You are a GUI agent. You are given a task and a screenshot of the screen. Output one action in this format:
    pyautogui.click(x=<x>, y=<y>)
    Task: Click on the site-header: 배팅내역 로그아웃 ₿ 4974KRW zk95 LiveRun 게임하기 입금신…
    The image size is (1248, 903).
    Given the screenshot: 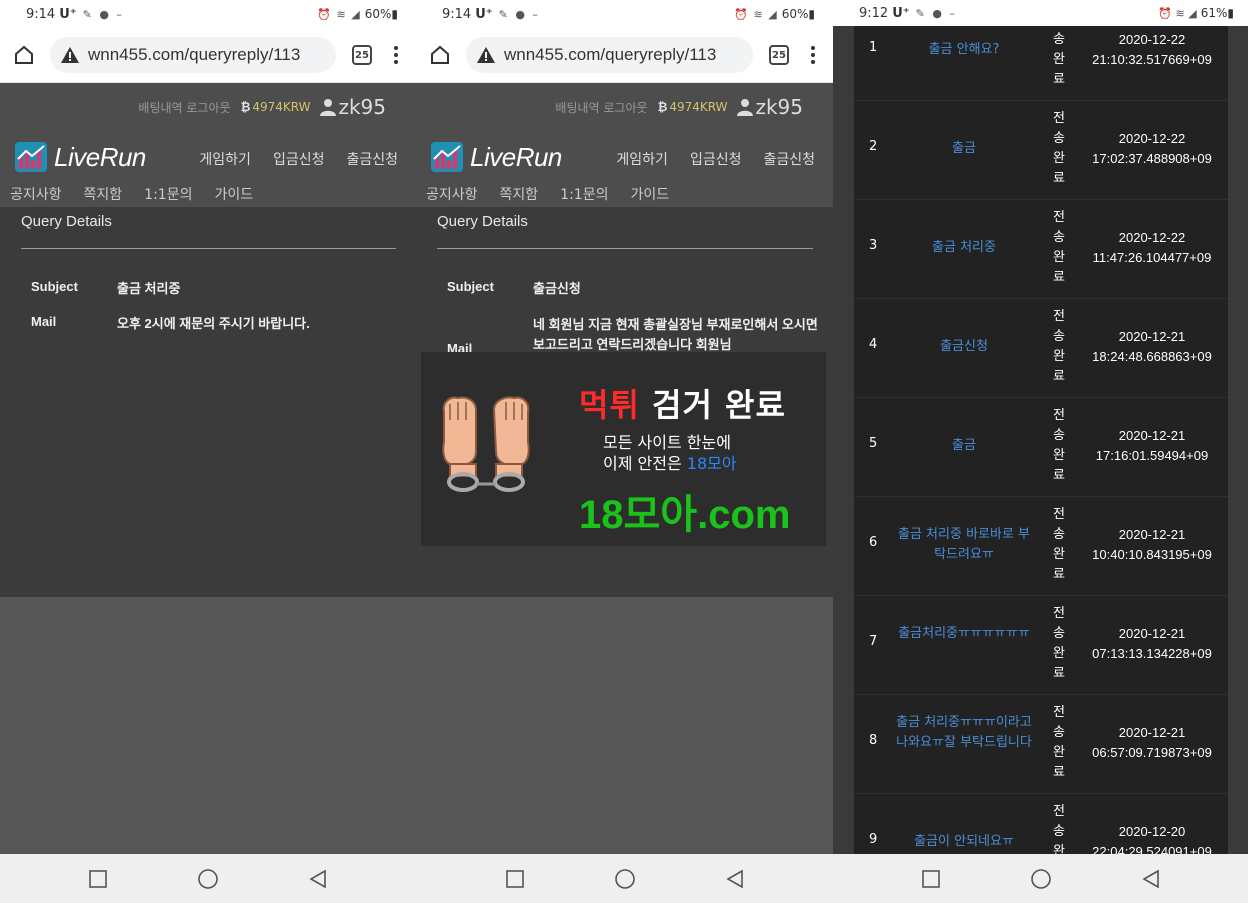 What is the action you would take?
    pyautogui.click(x=624, y=145)
    